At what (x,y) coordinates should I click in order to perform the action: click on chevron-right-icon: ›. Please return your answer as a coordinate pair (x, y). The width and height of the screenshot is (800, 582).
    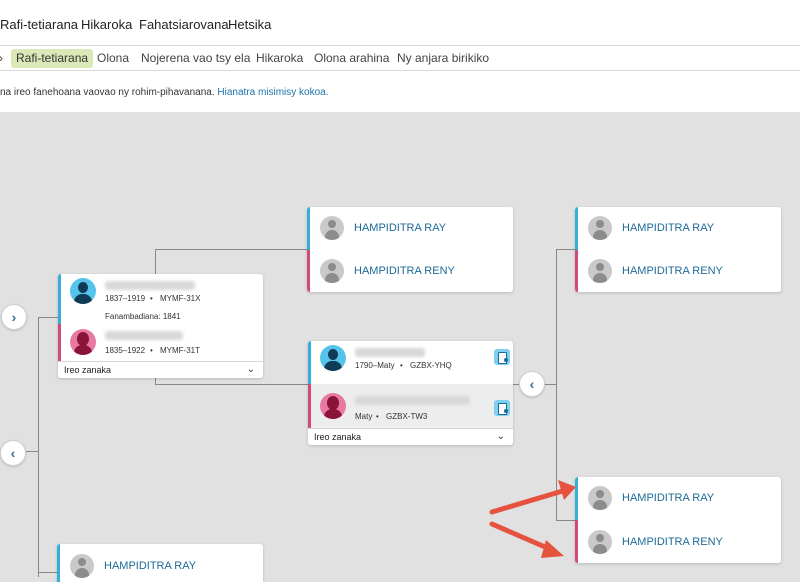
    Looking at the image, I should click on (14, 317).